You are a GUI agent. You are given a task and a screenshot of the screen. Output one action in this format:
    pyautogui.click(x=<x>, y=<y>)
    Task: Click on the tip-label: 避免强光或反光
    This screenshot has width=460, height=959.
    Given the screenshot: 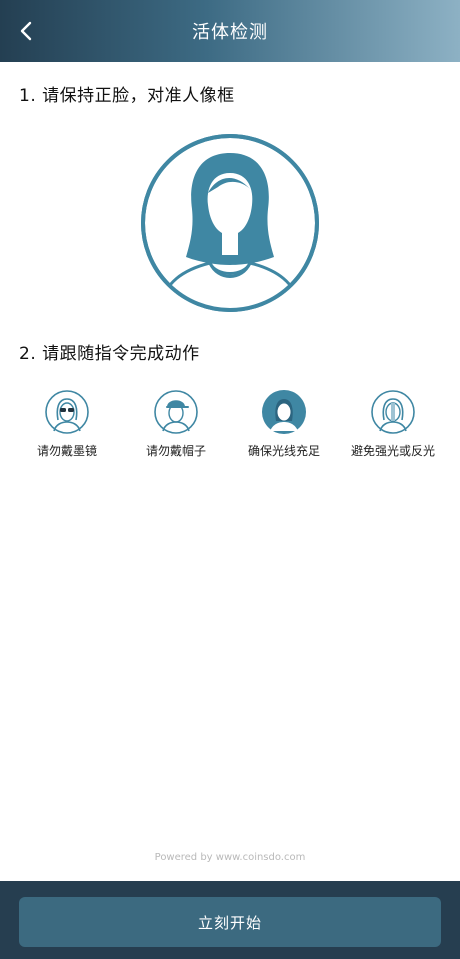 What is the action you would take?
    pyautogui.click(x=392, y=451)
    